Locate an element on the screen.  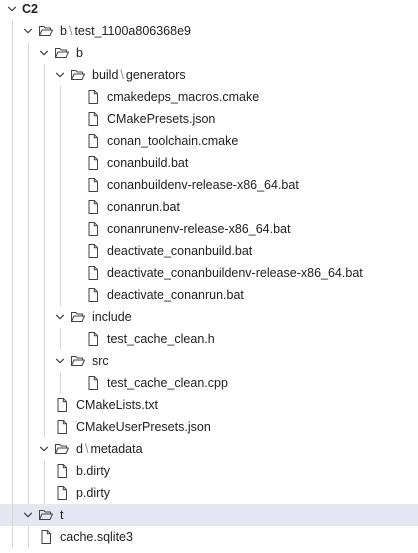
path-segment: test_1100a806368e9 is located at coordinates (132, 31).